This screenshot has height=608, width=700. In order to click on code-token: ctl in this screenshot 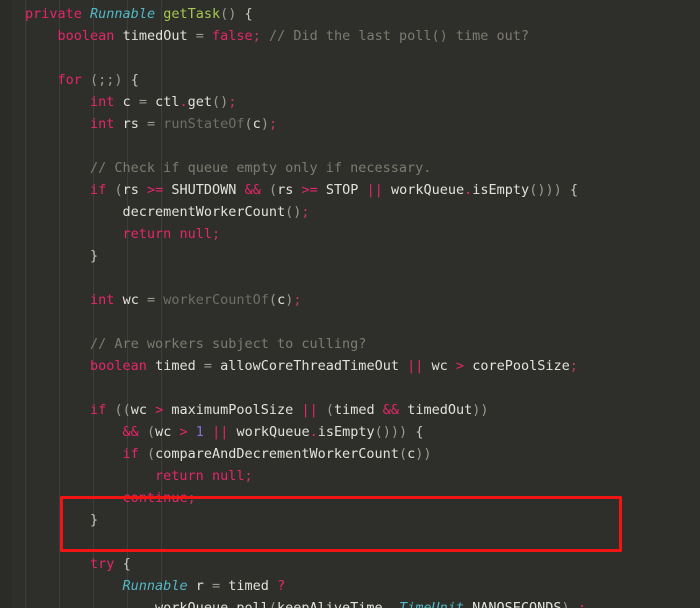, I will do `click(167, 102)`.